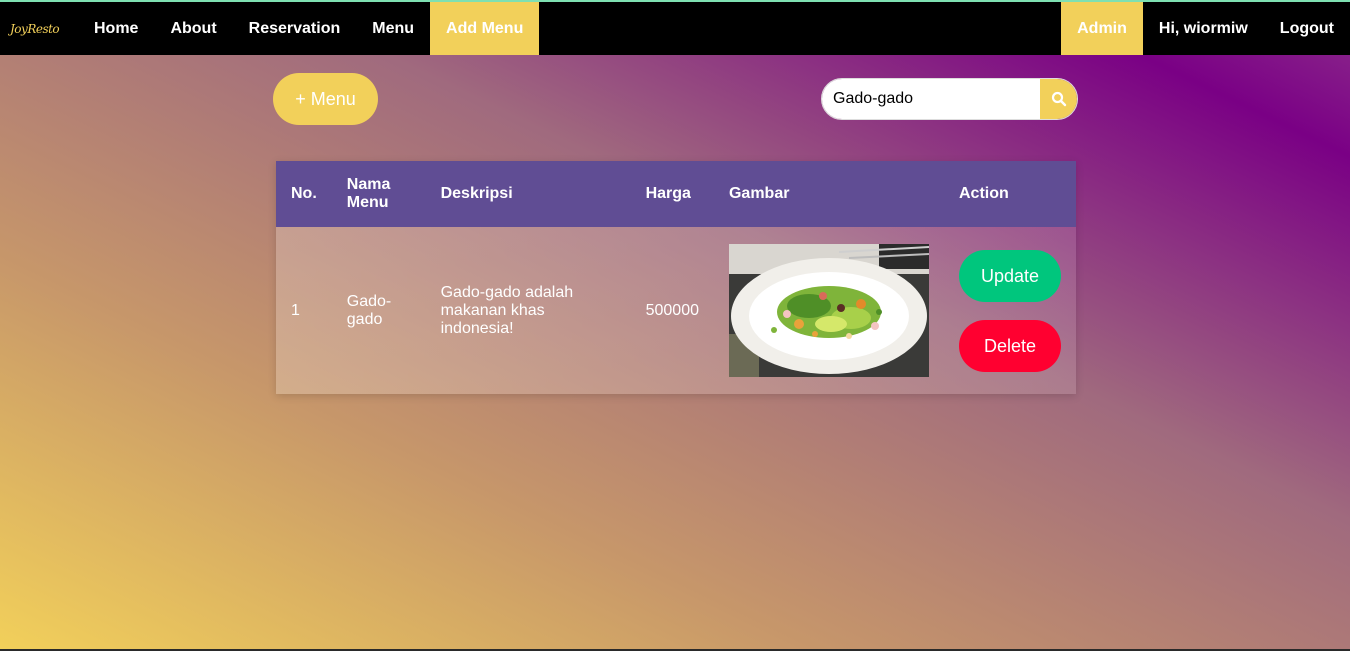  What do you see at coordinates (507, 310) in the screenshot?
I see `cell-deskripsi: Gado-gado adalah makanan khas indonesia!` at bounding box center [507, 310].